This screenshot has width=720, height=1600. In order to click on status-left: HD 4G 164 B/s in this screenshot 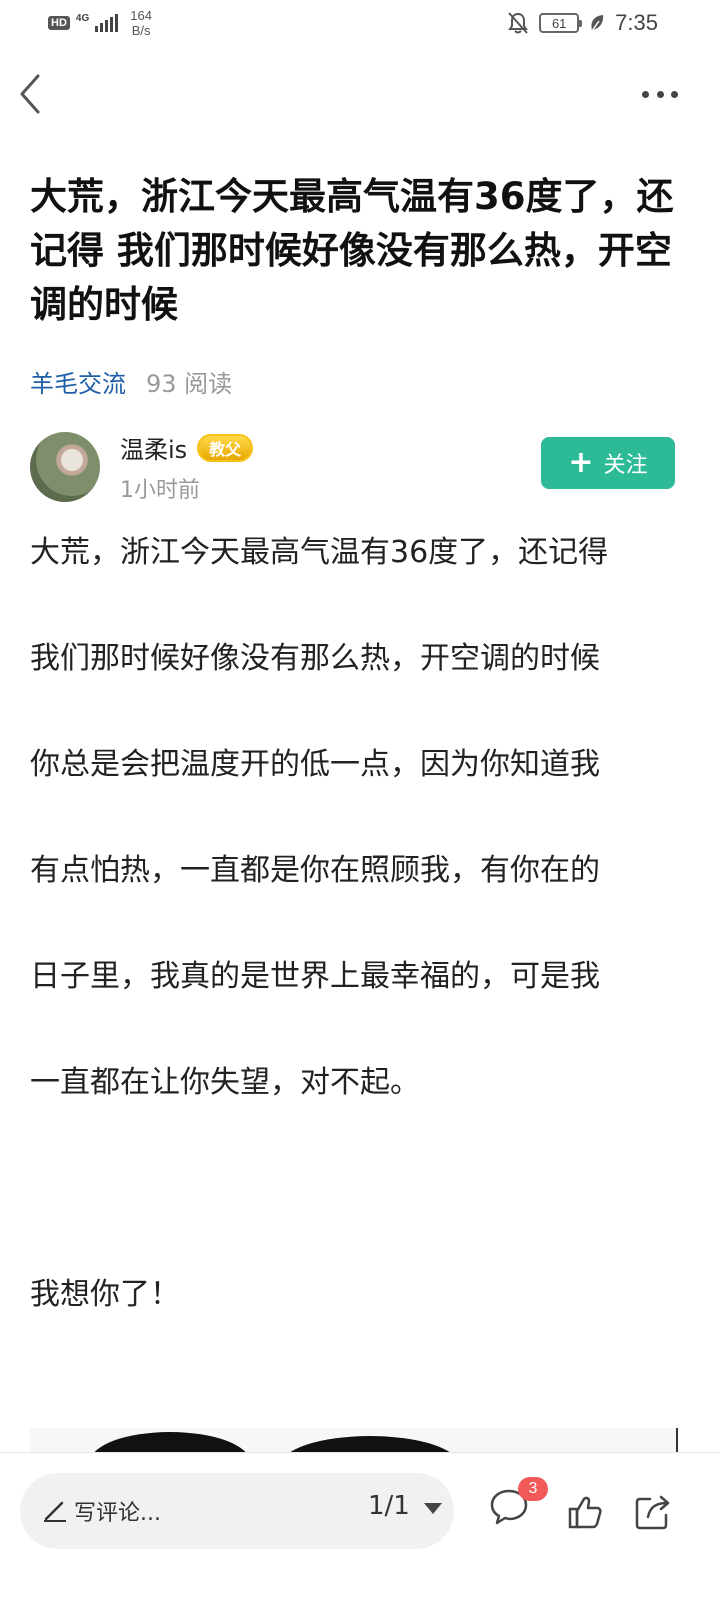, I will do `click(100, 23)`.